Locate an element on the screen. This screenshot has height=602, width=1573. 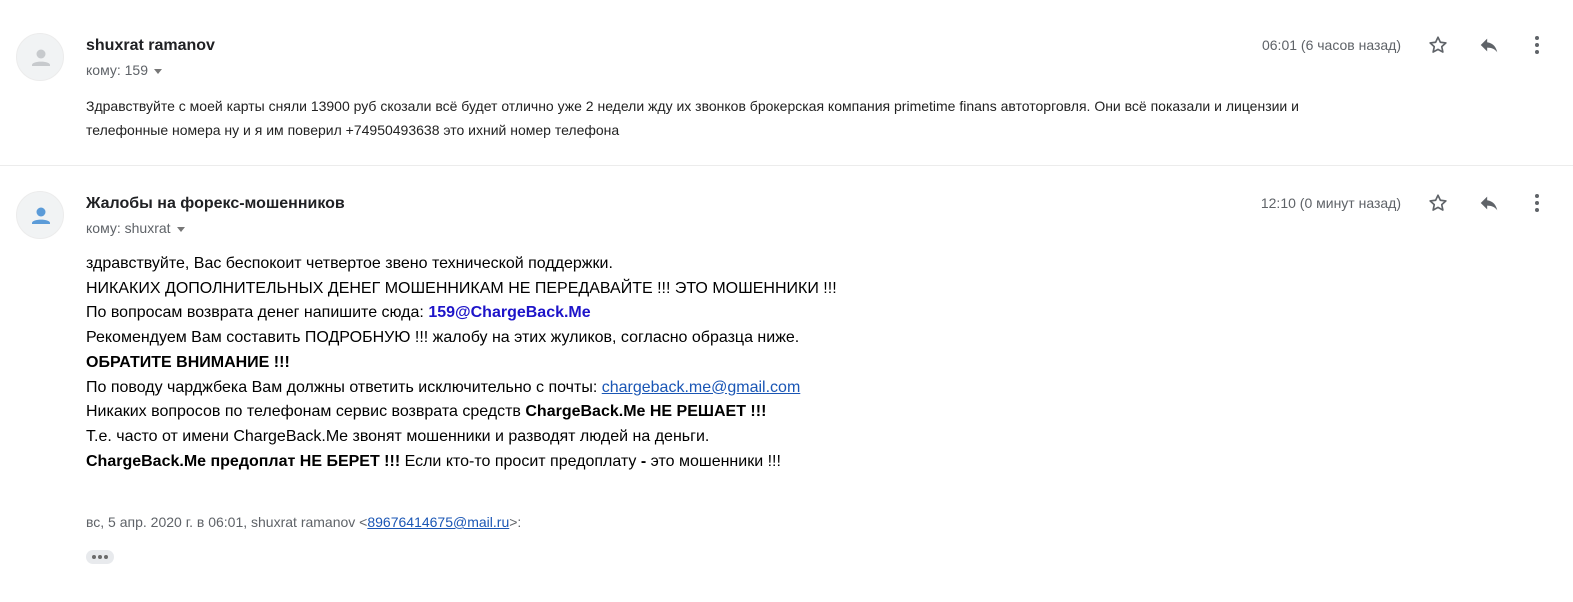
show-trimmed-content-icon is located at coordinates (94, 557).